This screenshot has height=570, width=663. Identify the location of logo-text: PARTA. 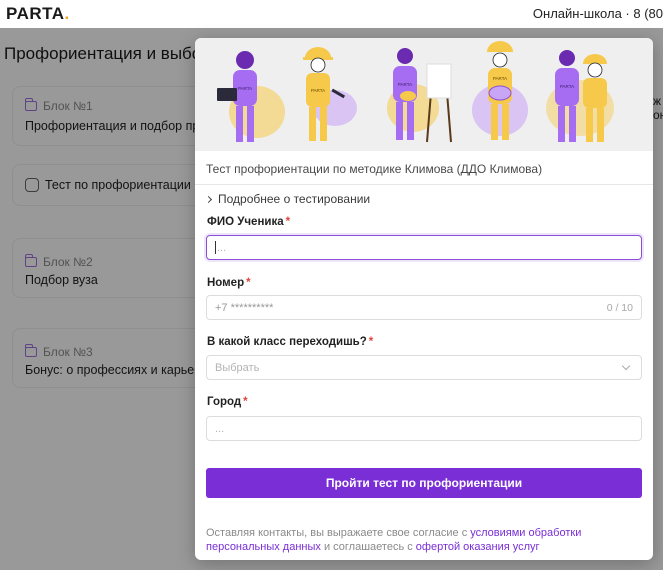
(35, 13).